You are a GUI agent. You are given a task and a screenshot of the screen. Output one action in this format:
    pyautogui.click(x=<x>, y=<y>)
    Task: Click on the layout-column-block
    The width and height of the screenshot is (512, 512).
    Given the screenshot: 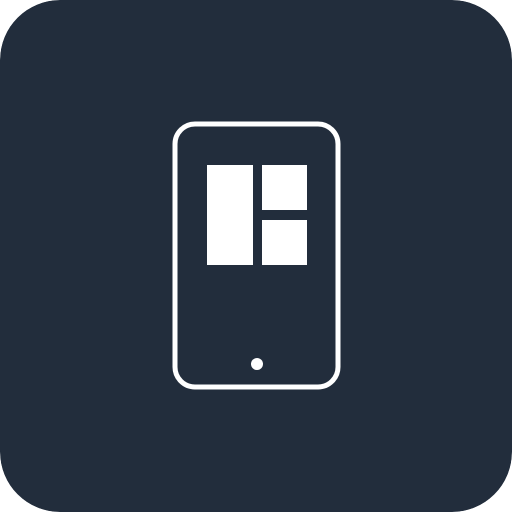 What is the action you would take?
    pyautogui.click(x=230, y=215)
    